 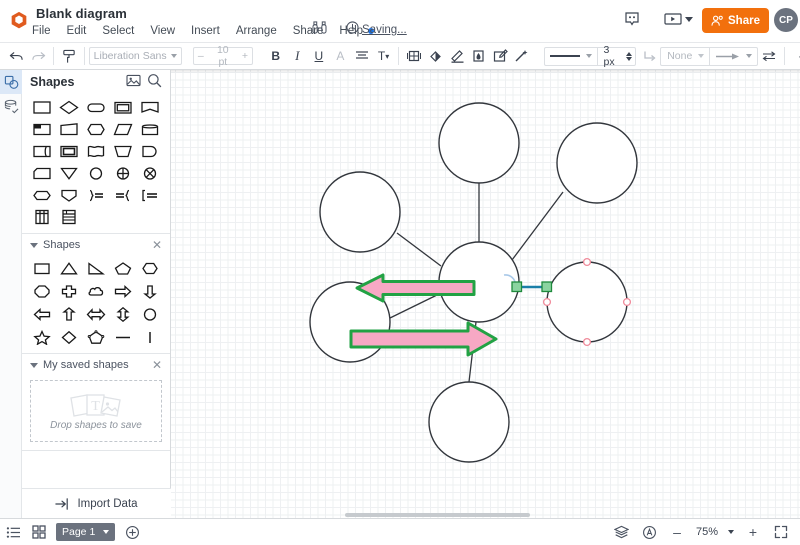 I want to click on fullscreen-button, so click(x=781, y=532).